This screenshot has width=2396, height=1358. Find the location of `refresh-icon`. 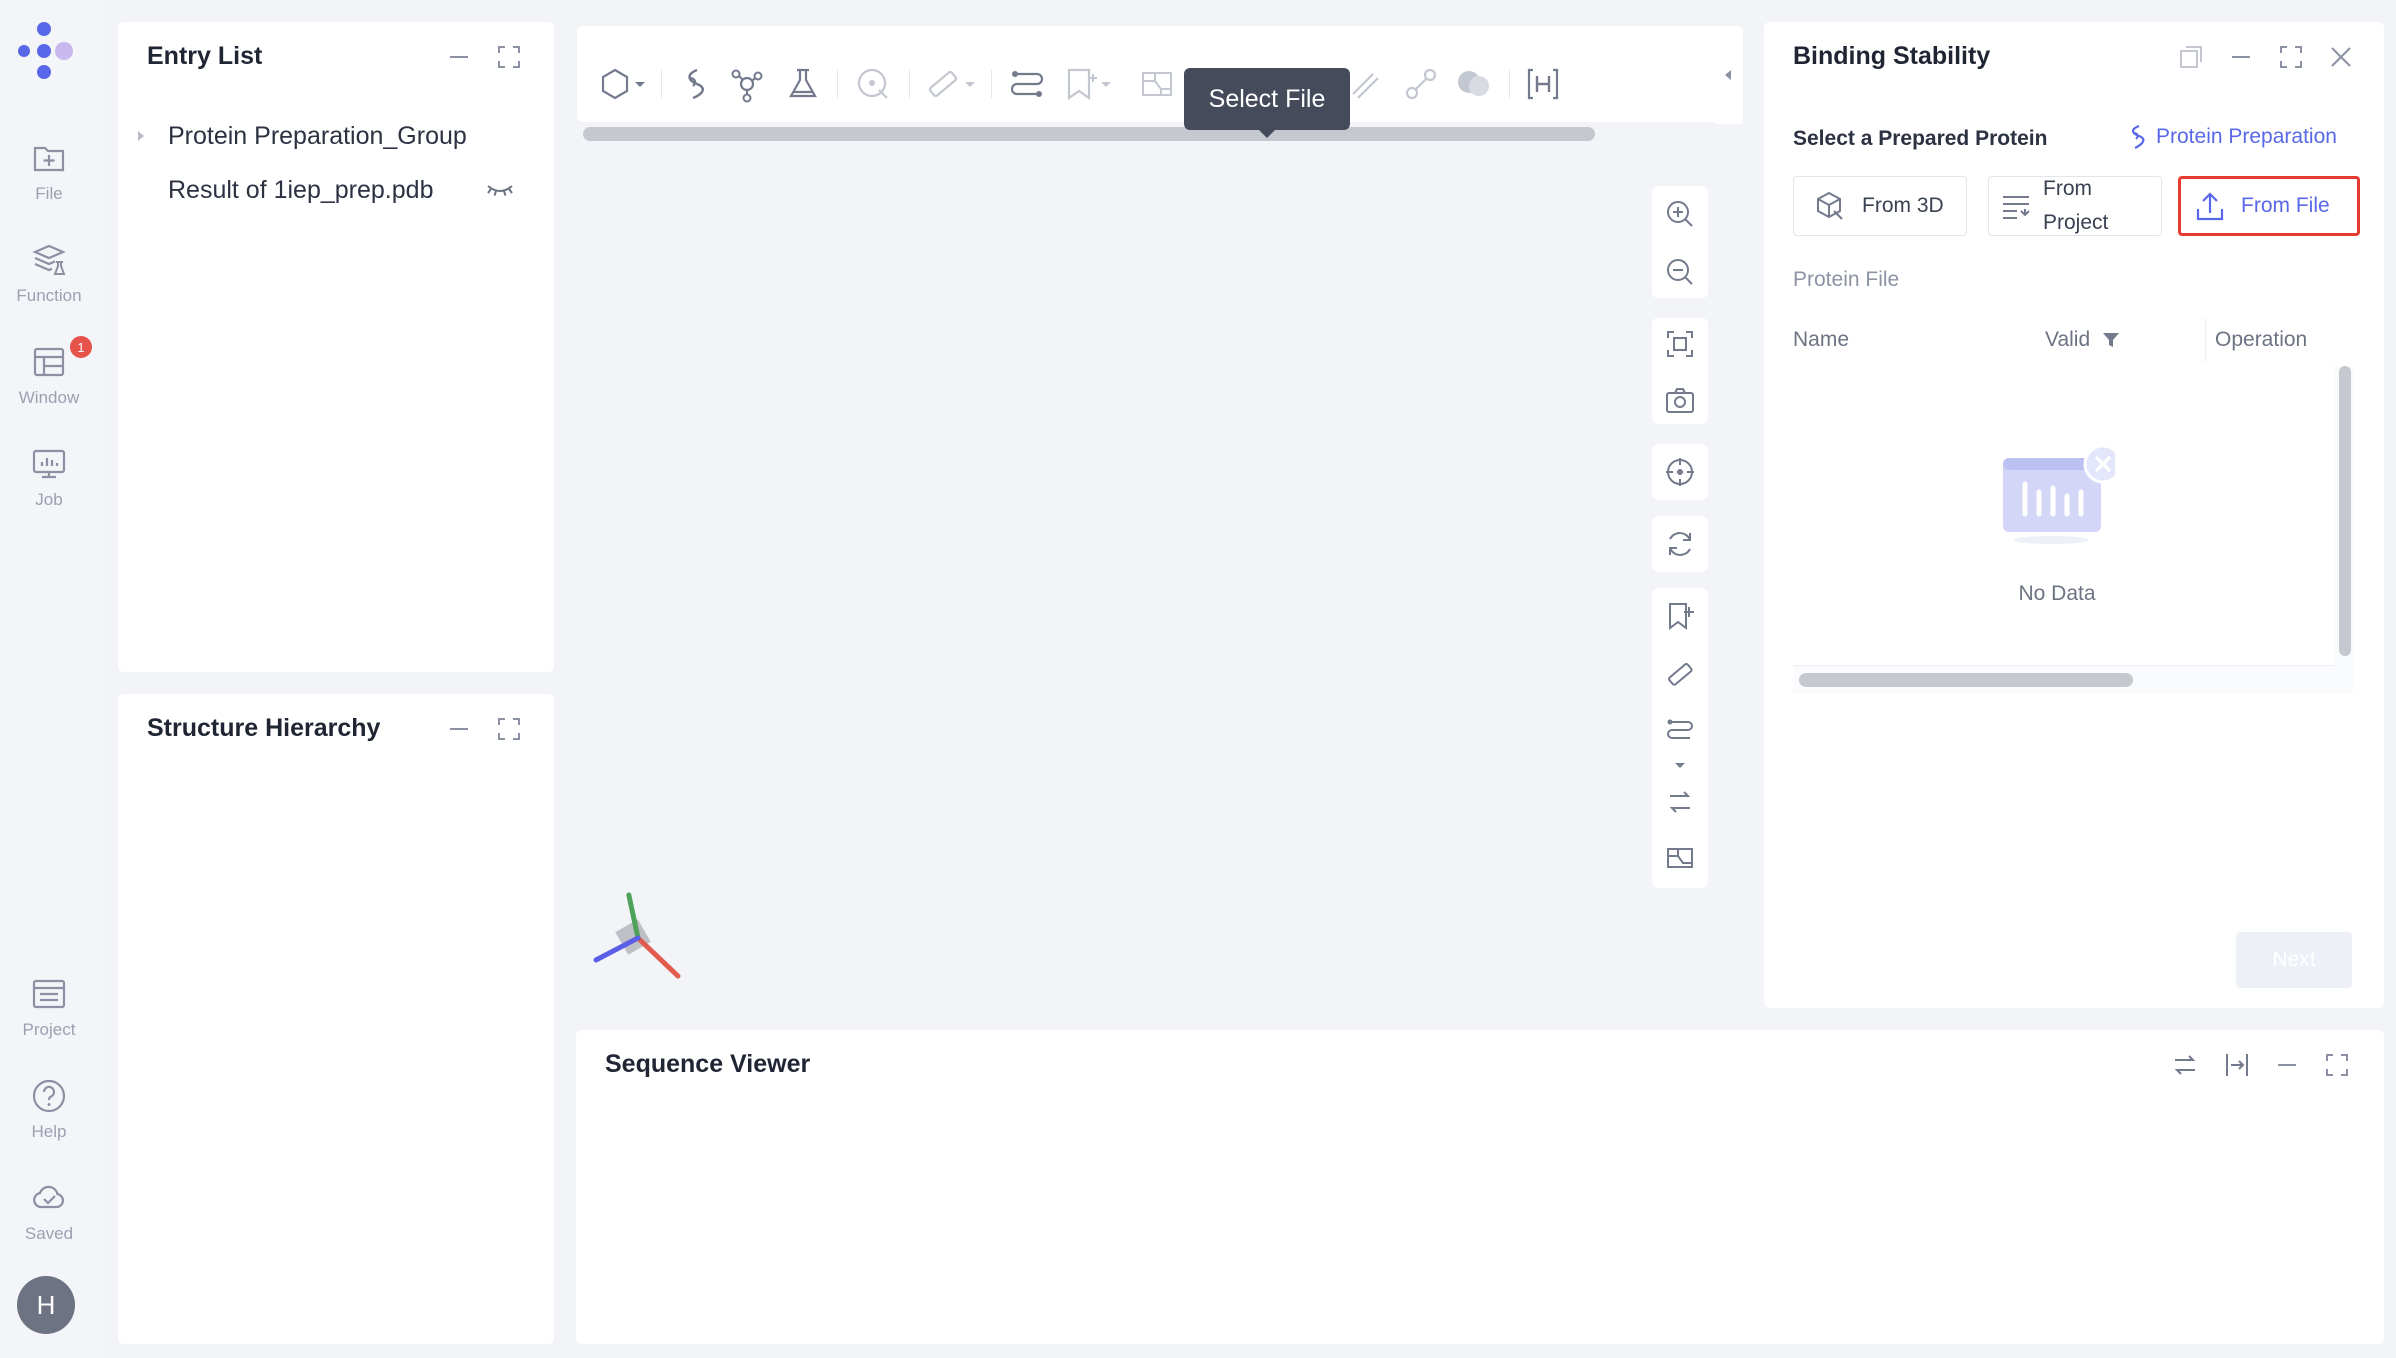

refresh-icon is located at coordinates (1680, 544).